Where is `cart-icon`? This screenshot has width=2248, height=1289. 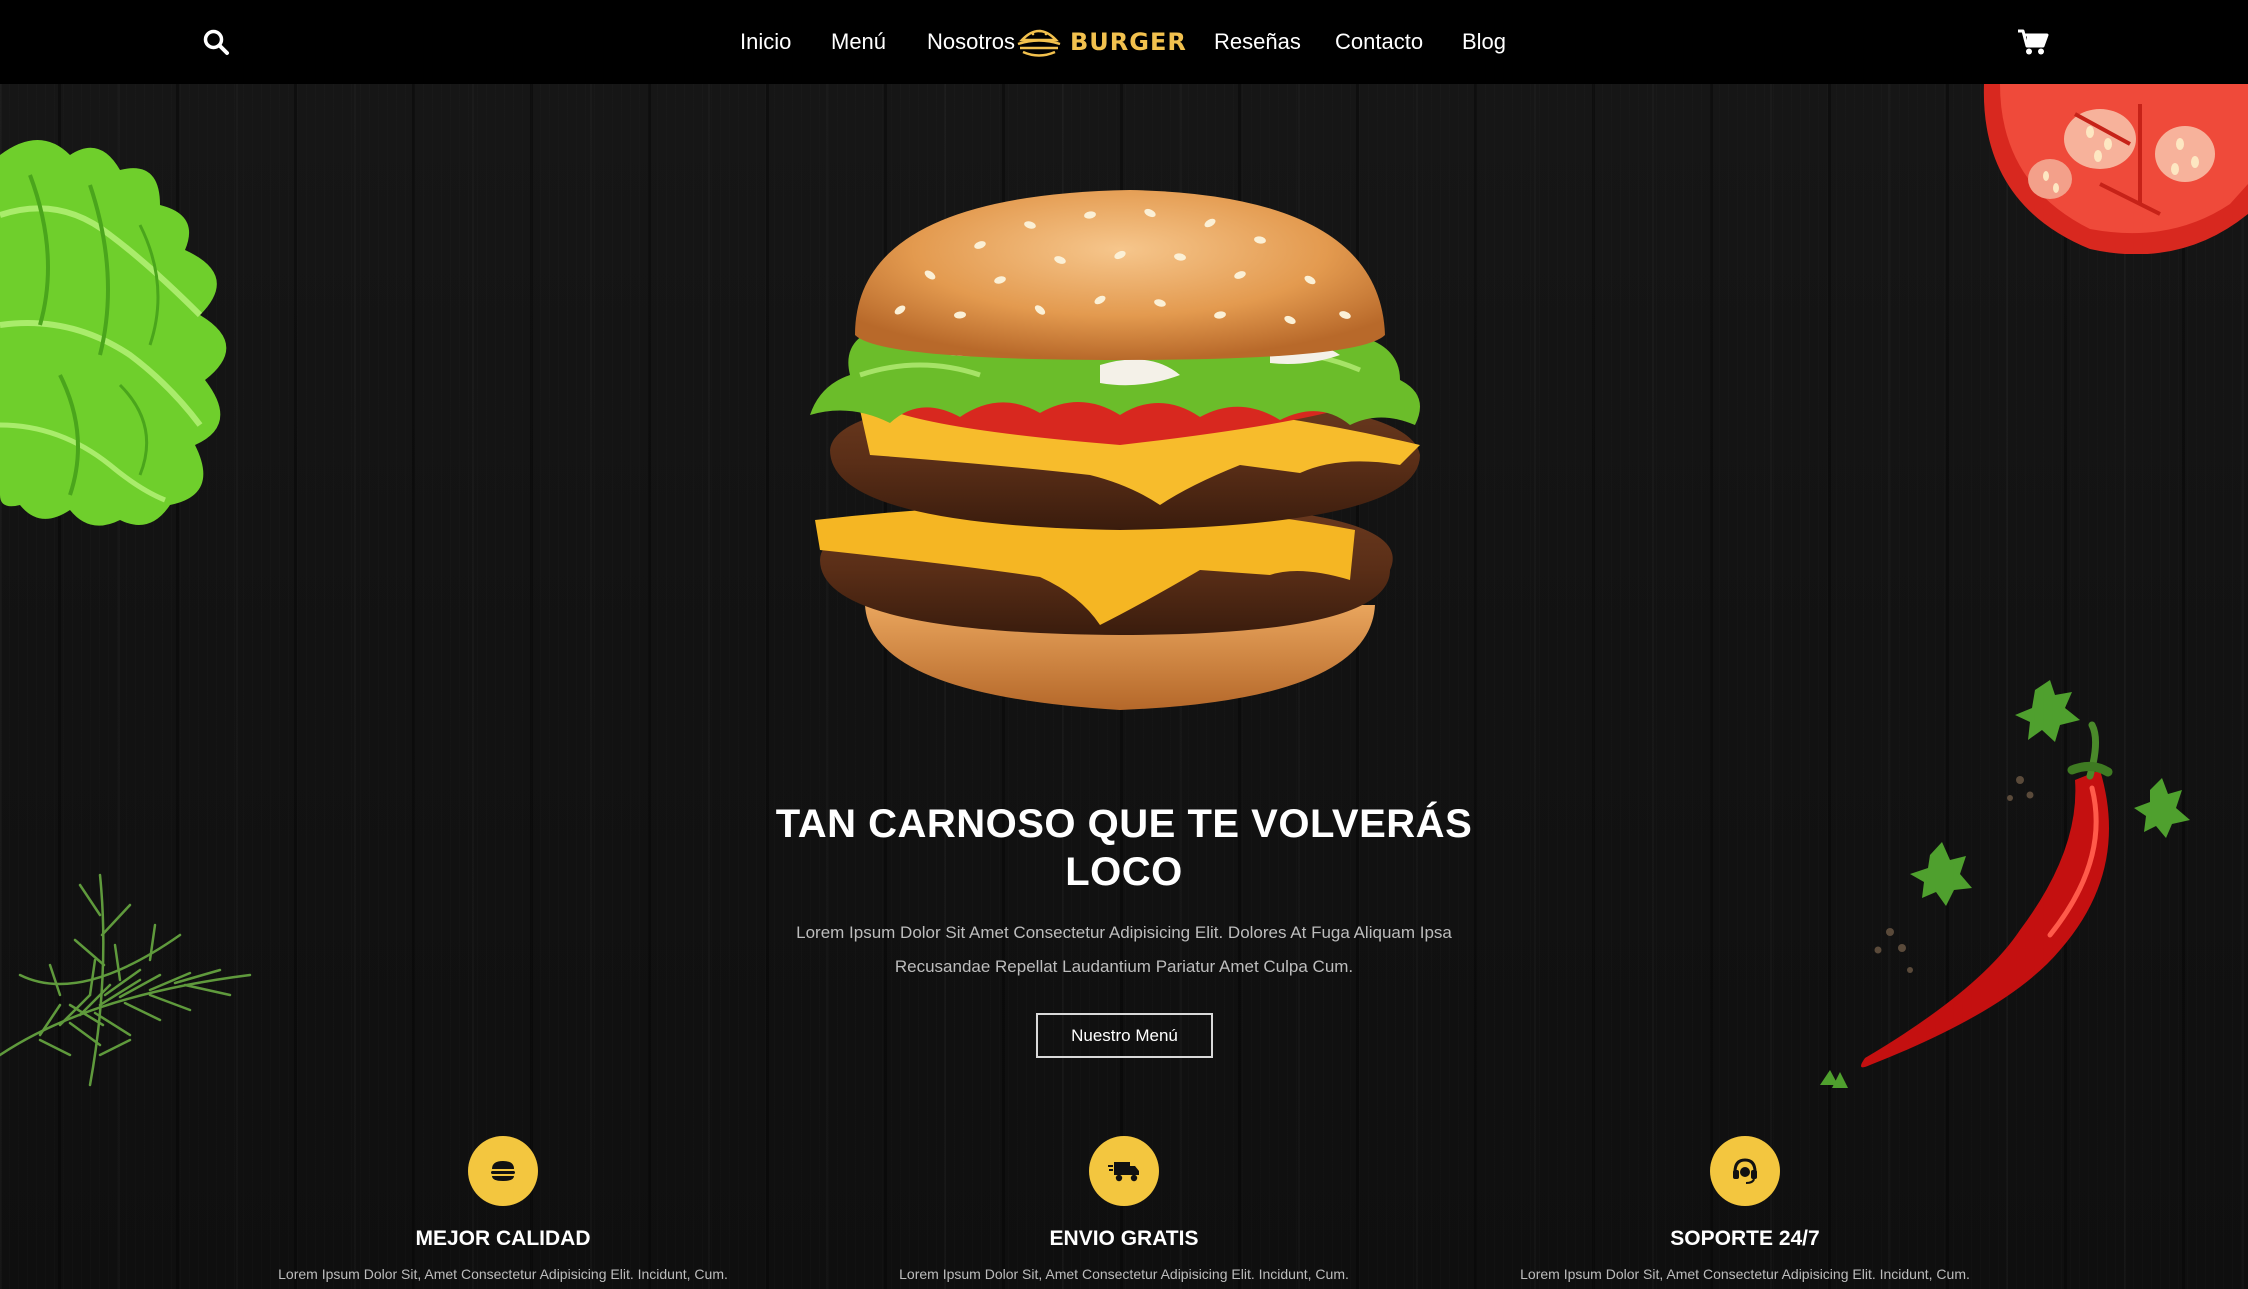 cart-icon is located at coordinates (2033, 42).